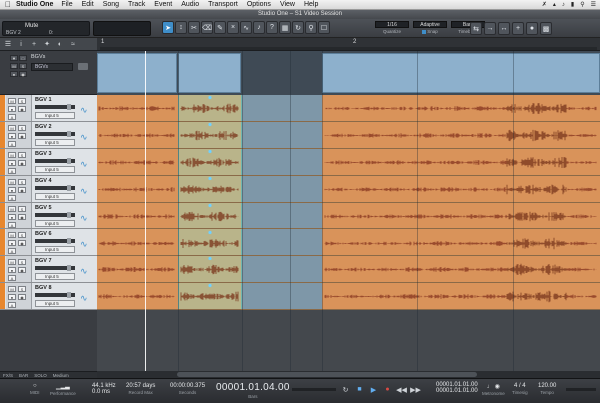 The width and height of the screenshot is (600, 403). Describe the element at coordinates (544, 4) in the screenshot. I see `bluetooth-icon: ✗` at that location.